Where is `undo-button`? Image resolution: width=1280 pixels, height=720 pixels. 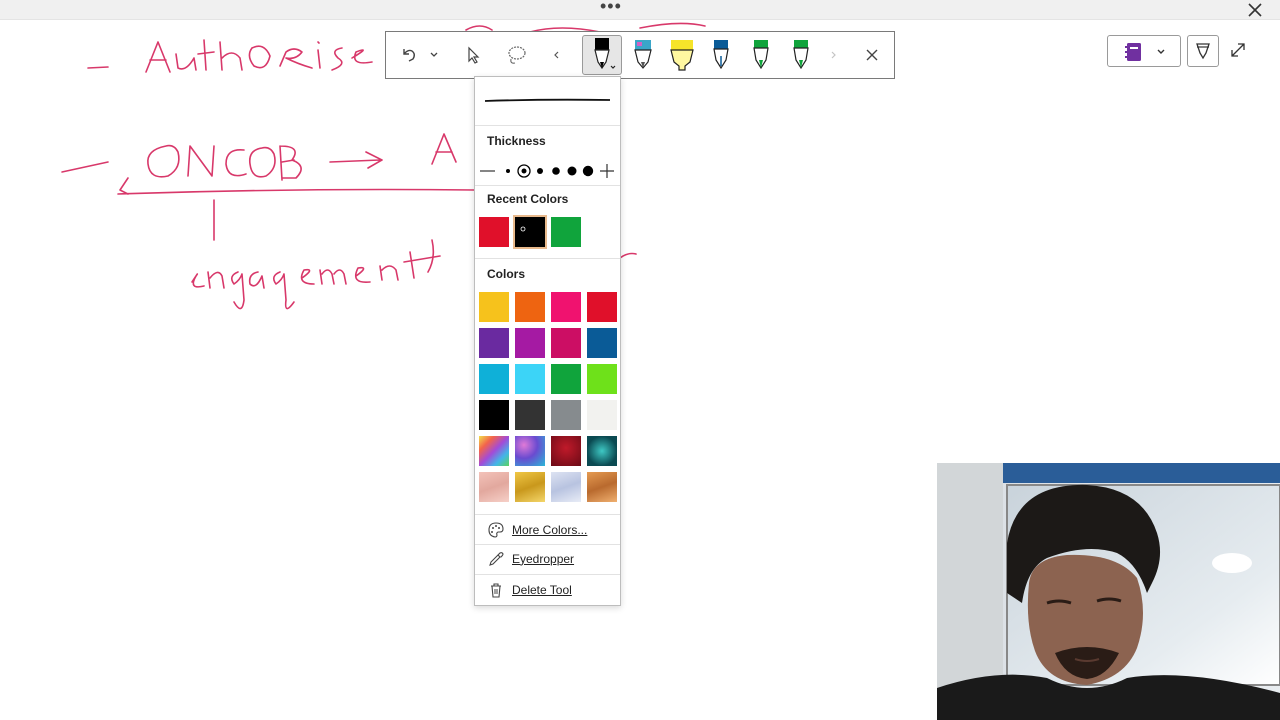
undo-button is located at coordinates (409, 55).